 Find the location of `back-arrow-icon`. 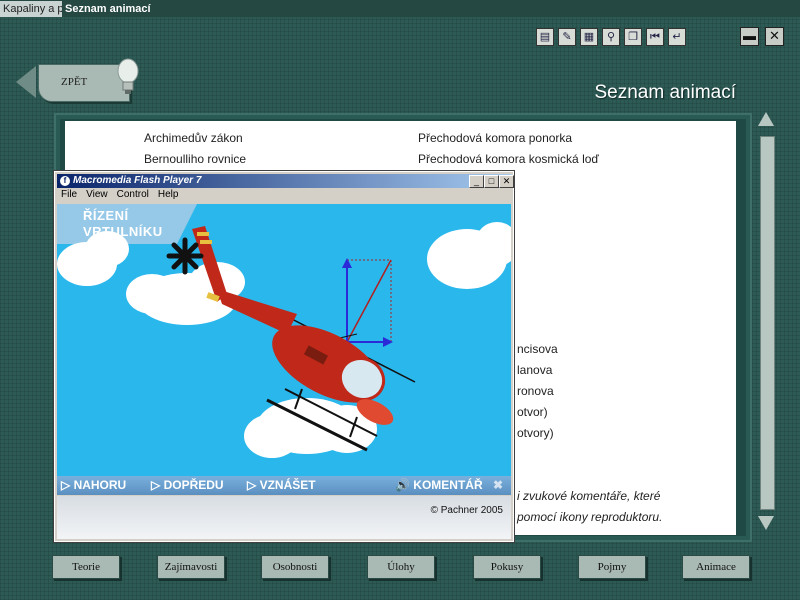

back-arrow-icon is located at coordinates (26, 82).